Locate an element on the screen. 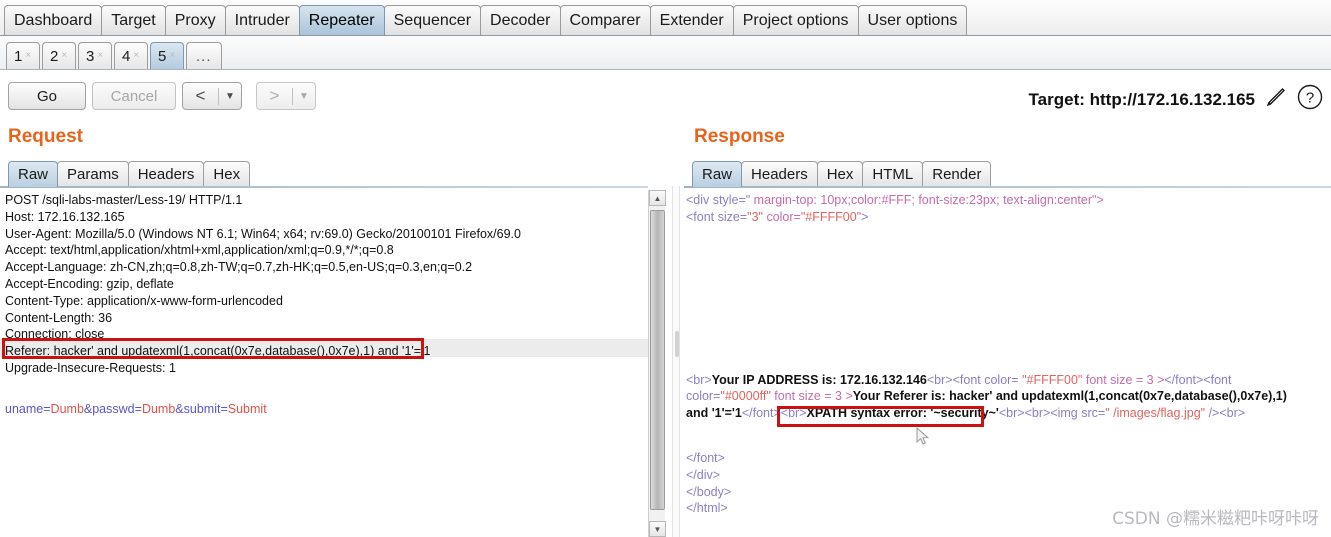 The width and height of the screenshot is (1331, 537). response-tab-hex: Hex is located at coordinates (840, 174).